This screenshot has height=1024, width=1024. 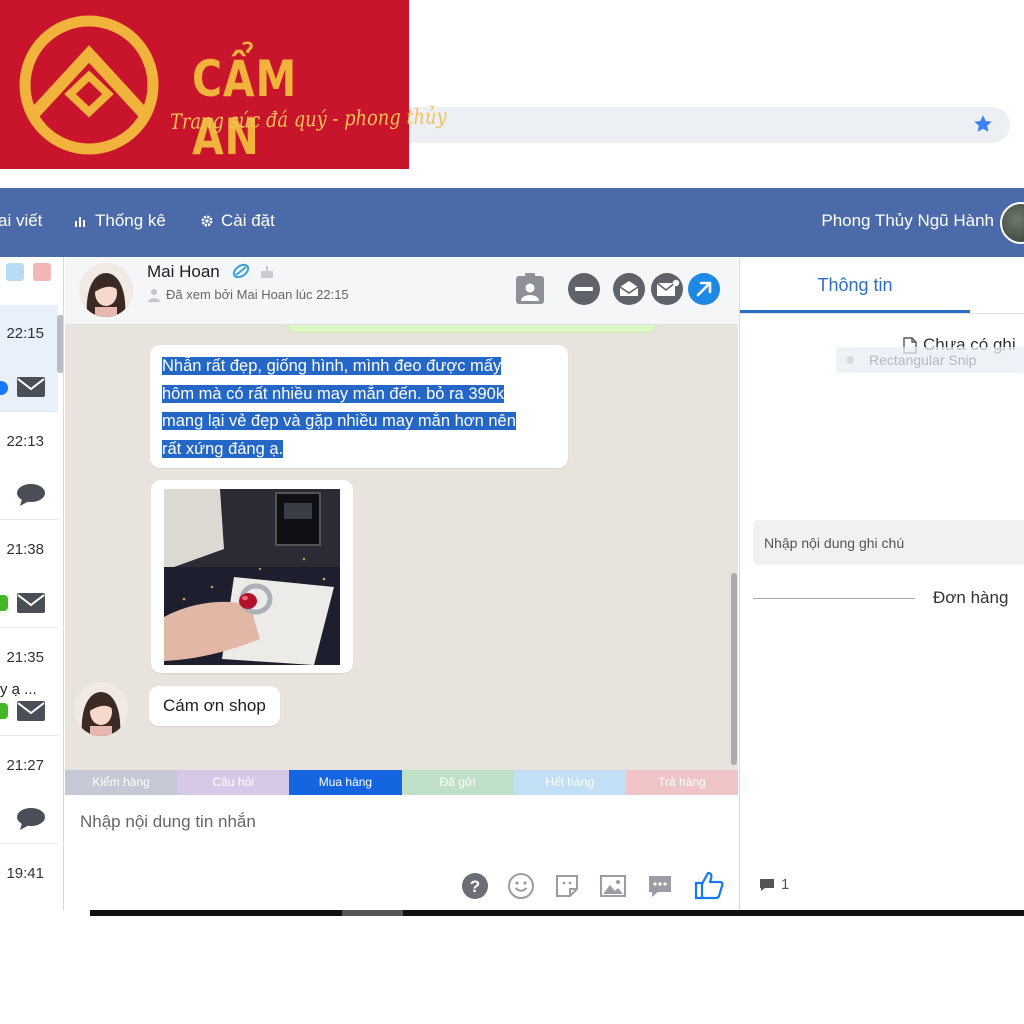 What do you see at coordinates (660, 886) in the screenshot?
I see `quick-reply-icon` at bounding box center [660, 886].